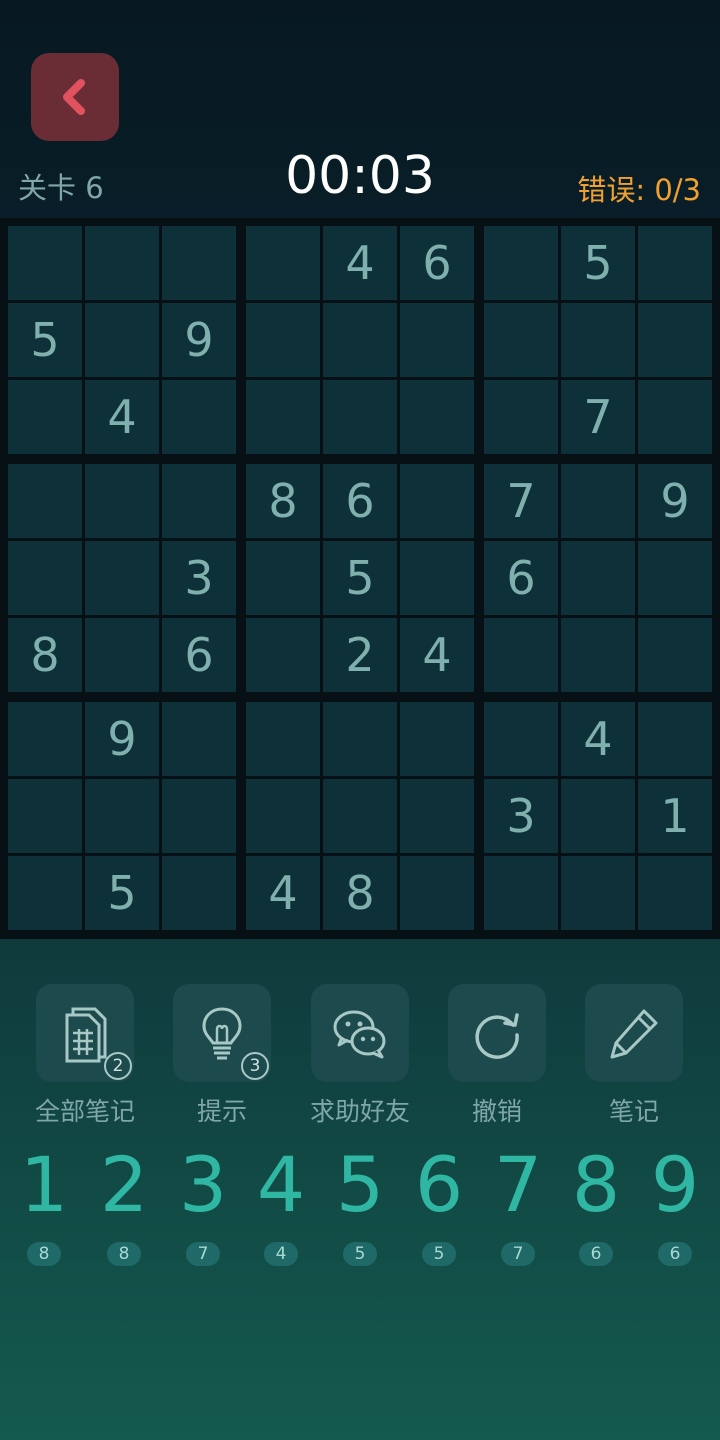 The image size is (720, 1440). I want to click on notes-button: 笔记, so click(634, 1056).